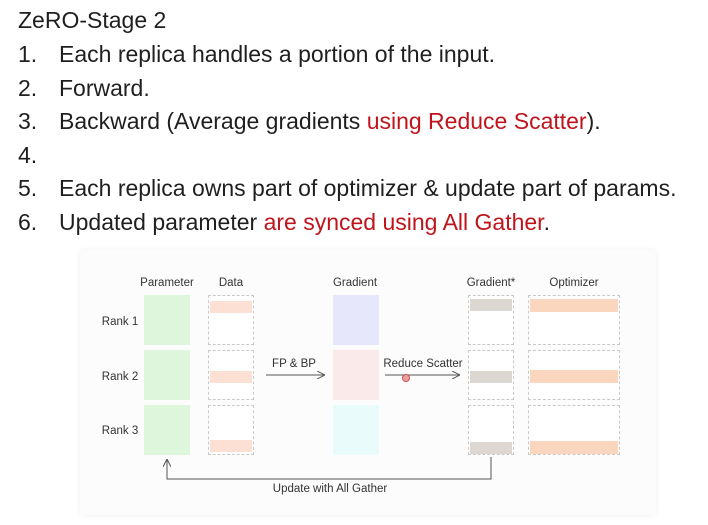  I want to click on step-text: Updated parameter, so click(161, 221).